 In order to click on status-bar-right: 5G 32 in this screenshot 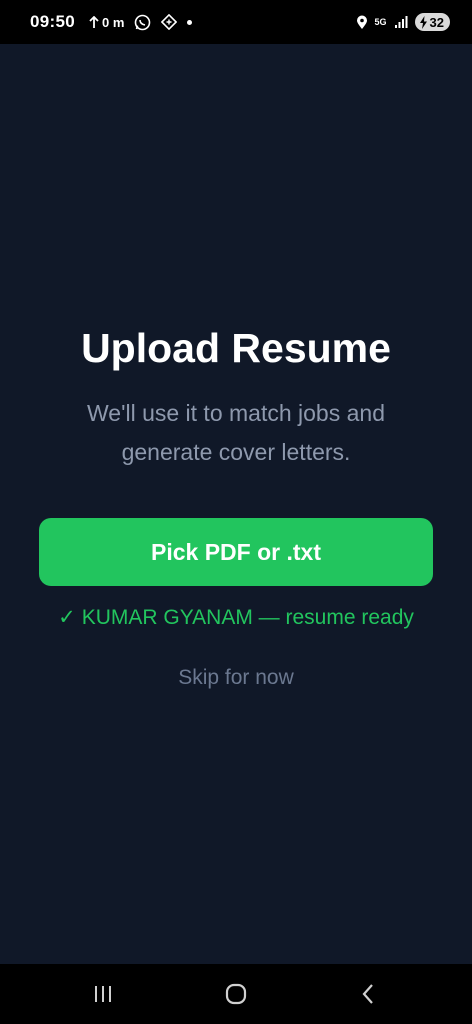, I will do `click(403, 22)`.